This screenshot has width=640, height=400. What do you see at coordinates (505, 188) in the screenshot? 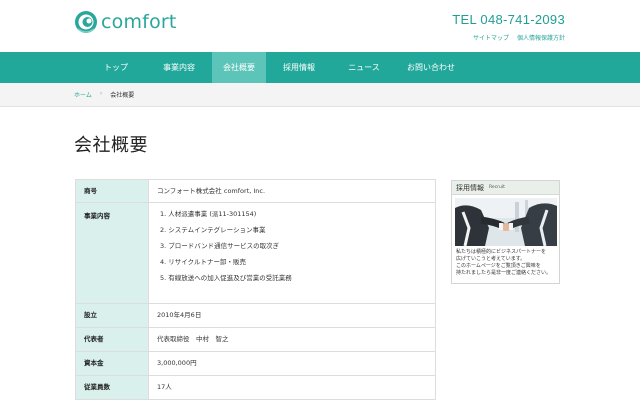
I see `recruit-banner-header: 採用情報 Recruit` at bounding box center [505, 188].